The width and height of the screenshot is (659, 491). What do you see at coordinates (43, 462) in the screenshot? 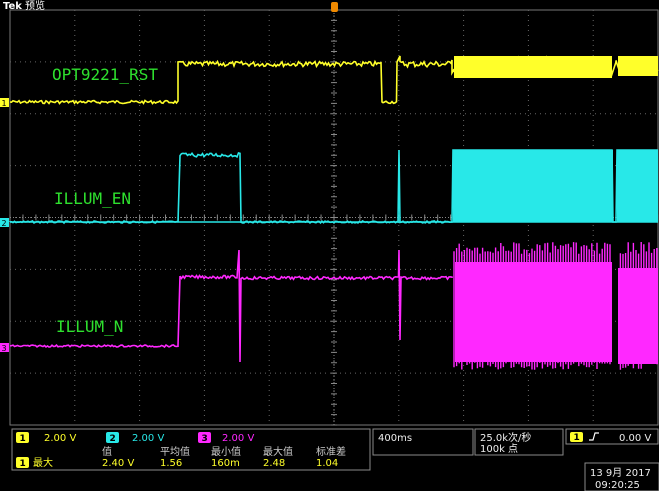
I see `measurement-type: 最大` at bounding box center [43, 462].